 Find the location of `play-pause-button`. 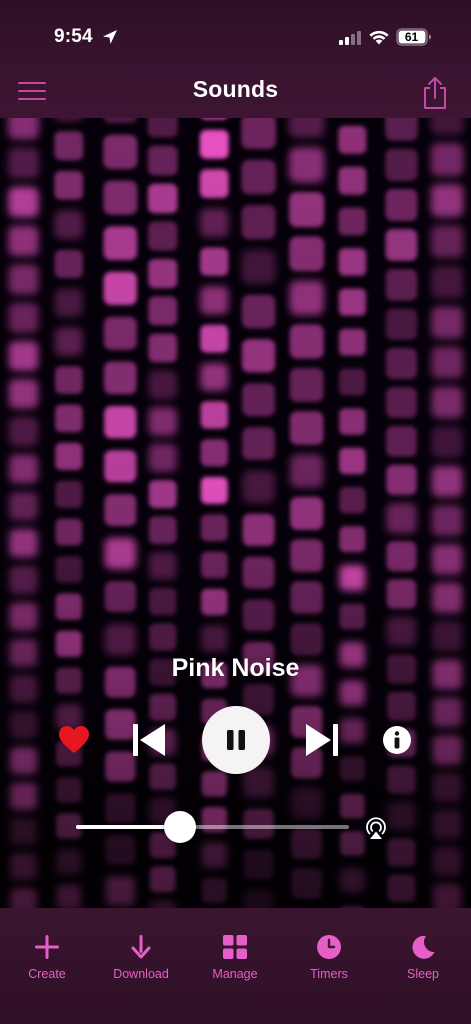

play-pause-button is located at coordinates (236, 740).